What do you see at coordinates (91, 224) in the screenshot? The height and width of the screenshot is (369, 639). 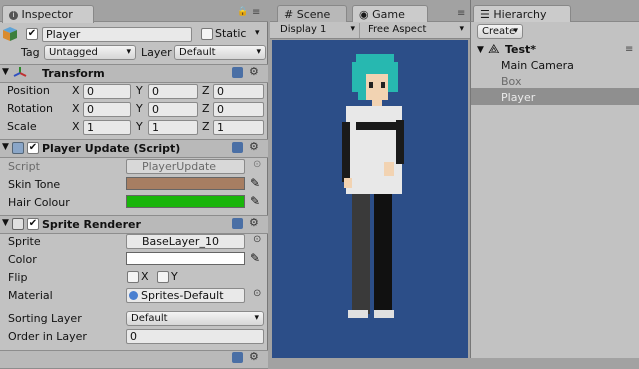 I see `sprite-renderer-title: Sprite Renderer` at bounding box center [91, 224].